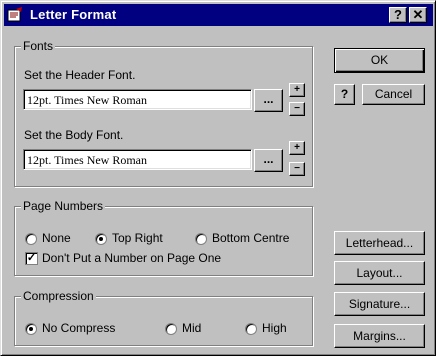  I want to click on body-font-label: Set the Body Font., so click(74, 135).